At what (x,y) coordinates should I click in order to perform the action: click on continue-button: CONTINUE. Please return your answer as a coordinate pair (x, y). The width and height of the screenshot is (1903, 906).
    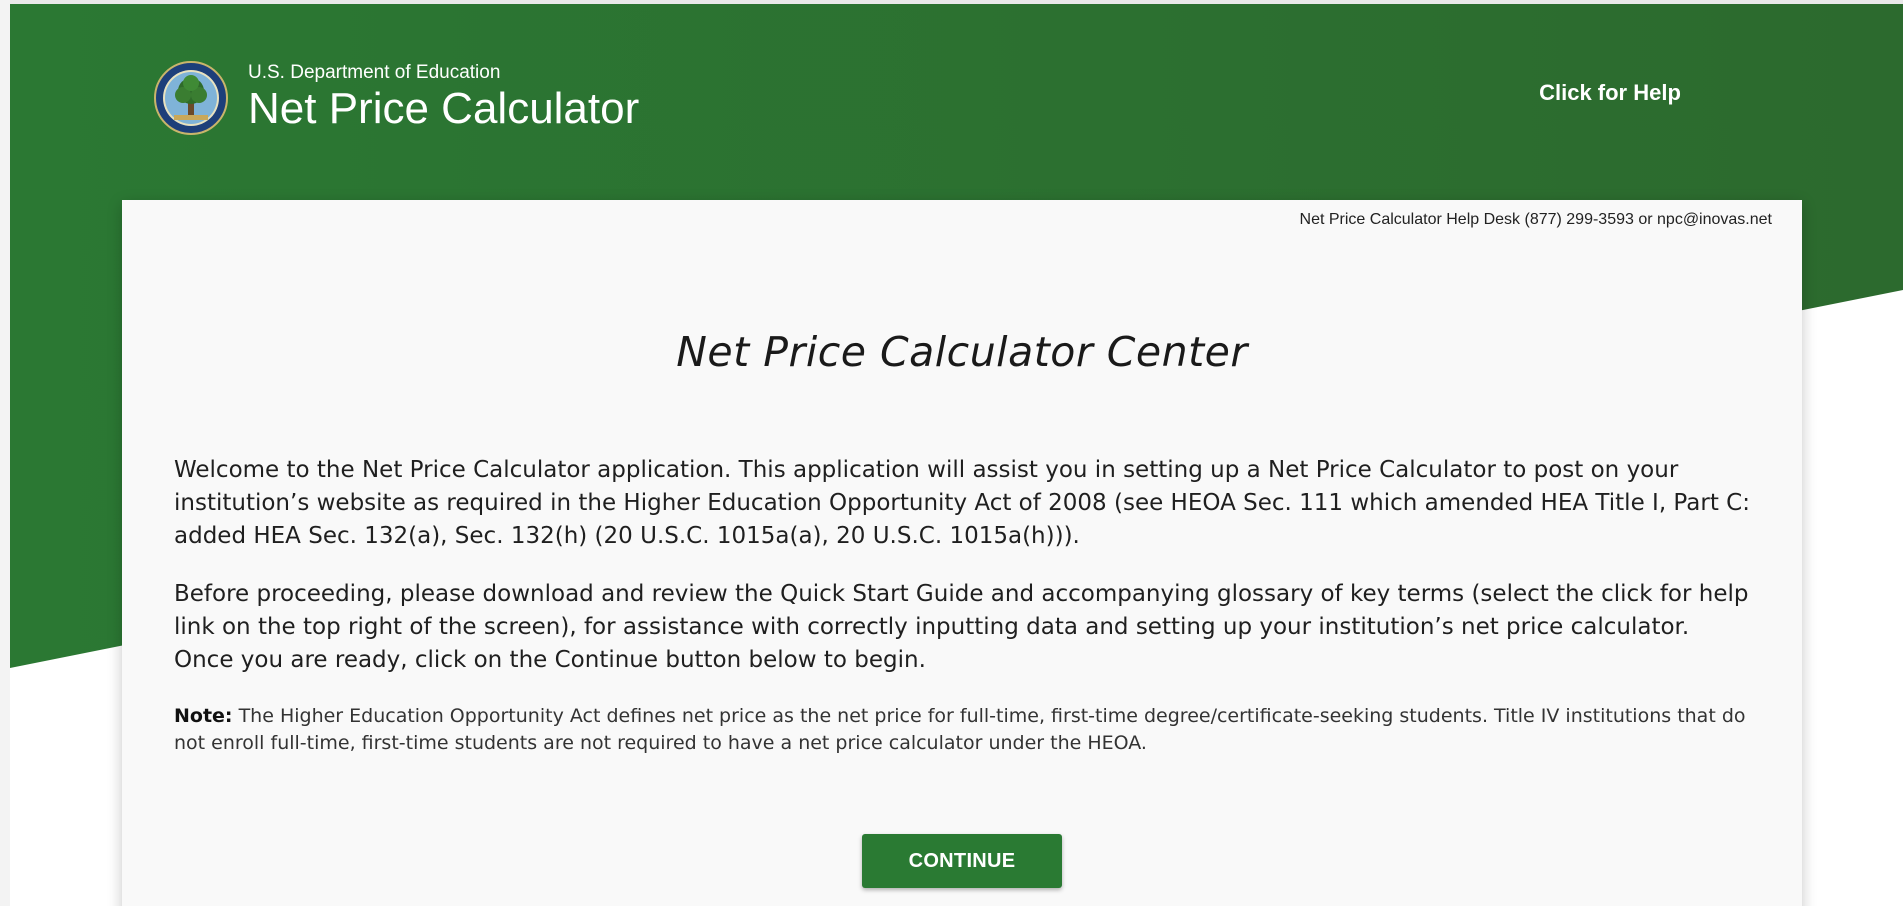
    Looking at the image, I should click on (962, 861).